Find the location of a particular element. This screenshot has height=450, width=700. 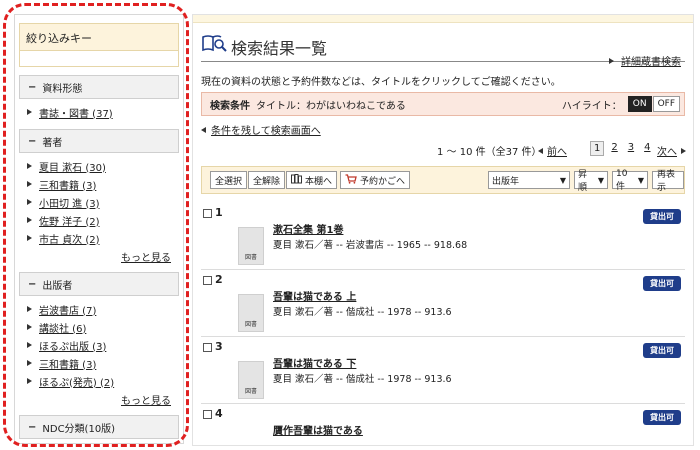

sort-field-select: 出版年 ▼ is located at coordinates (529, 180).